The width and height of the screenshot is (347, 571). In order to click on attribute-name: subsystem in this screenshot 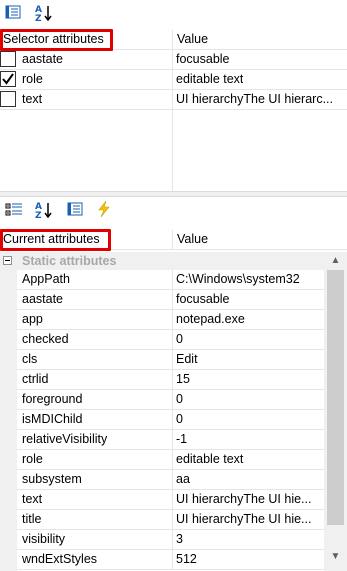, I will do `click(52, 479)`.